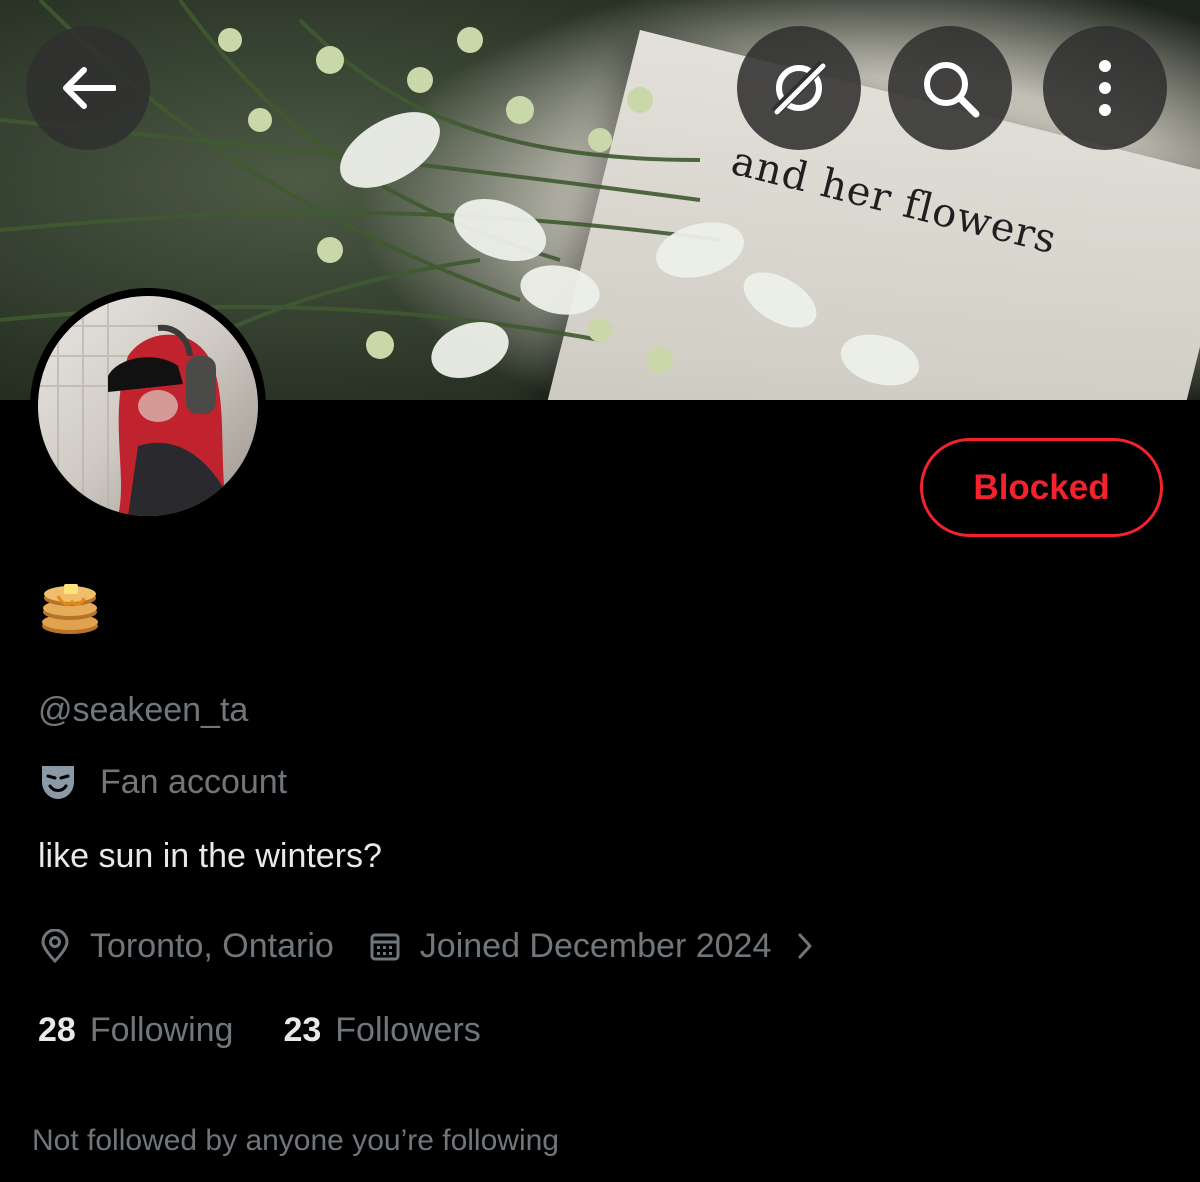  Describe the element at coordinates (161, 1030) in the screenshot. I see `following-label: Following` at that location.